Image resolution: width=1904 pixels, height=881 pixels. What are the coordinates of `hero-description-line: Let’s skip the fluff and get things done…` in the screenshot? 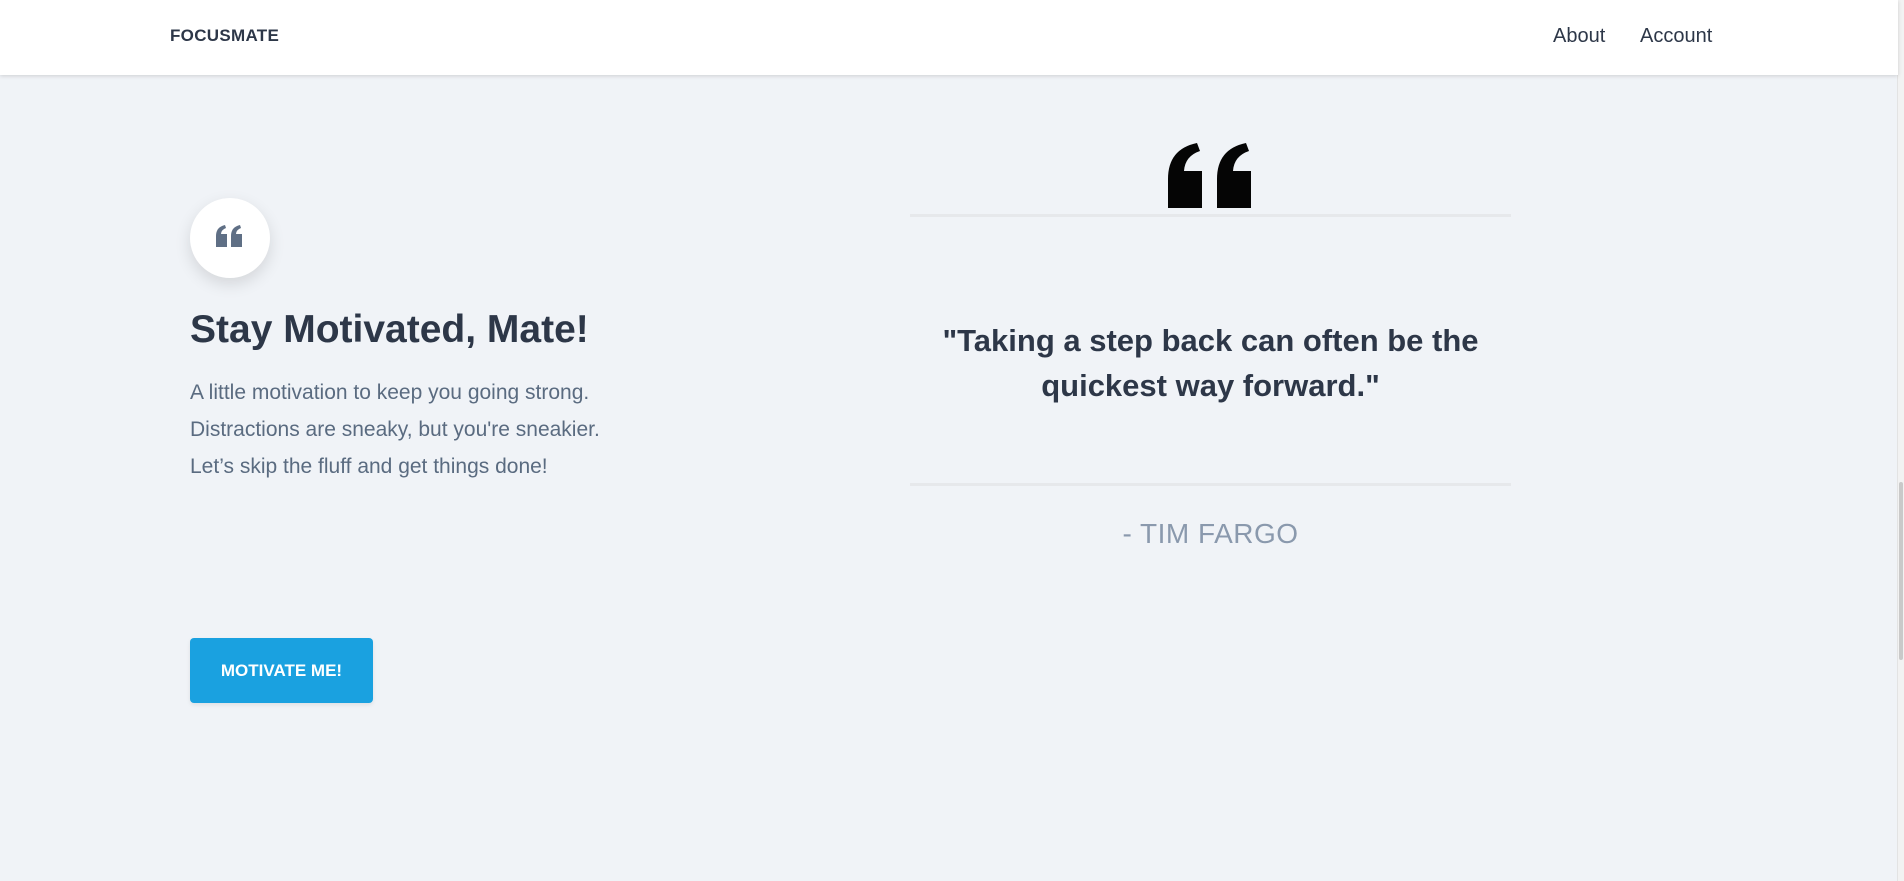 It's located at (369, 466).